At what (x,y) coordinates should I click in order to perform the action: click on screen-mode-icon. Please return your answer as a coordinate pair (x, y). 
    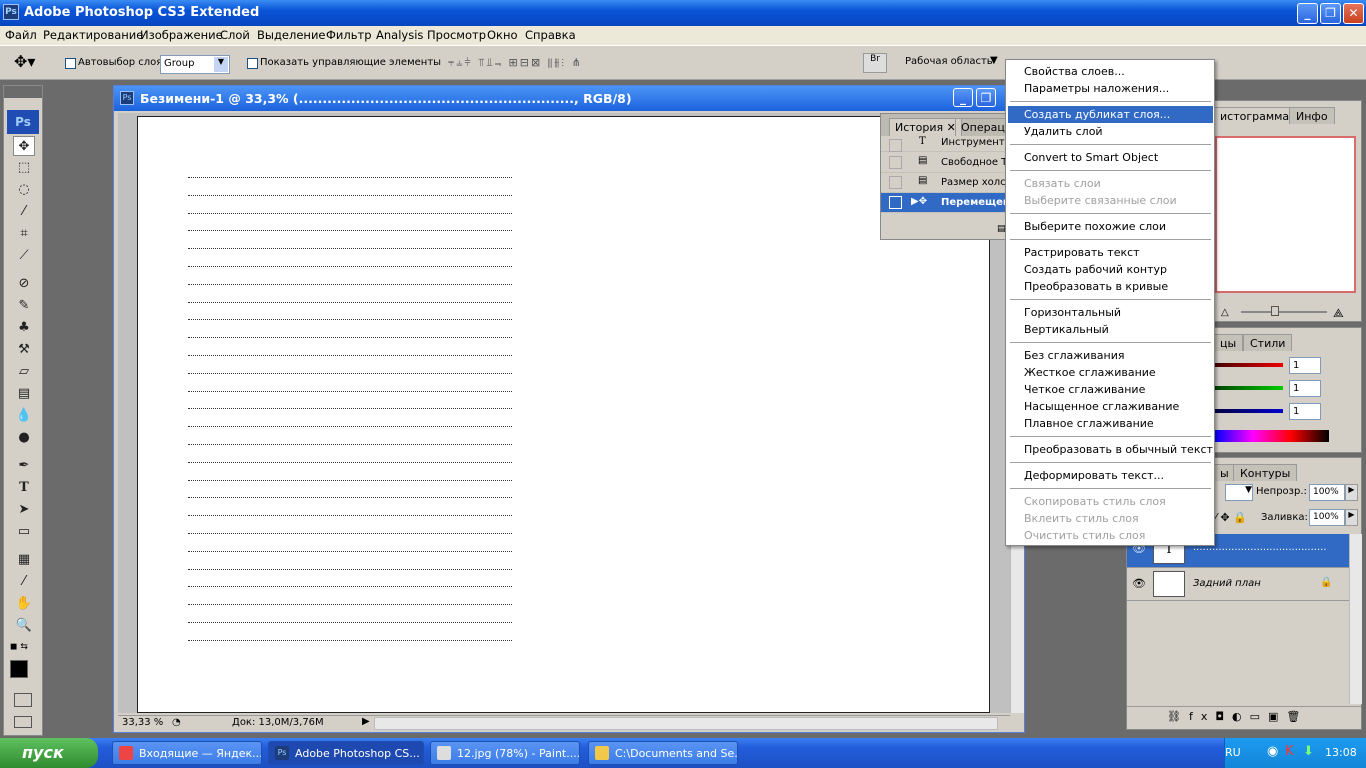
    Looking at the image, I should click on (23, 722).